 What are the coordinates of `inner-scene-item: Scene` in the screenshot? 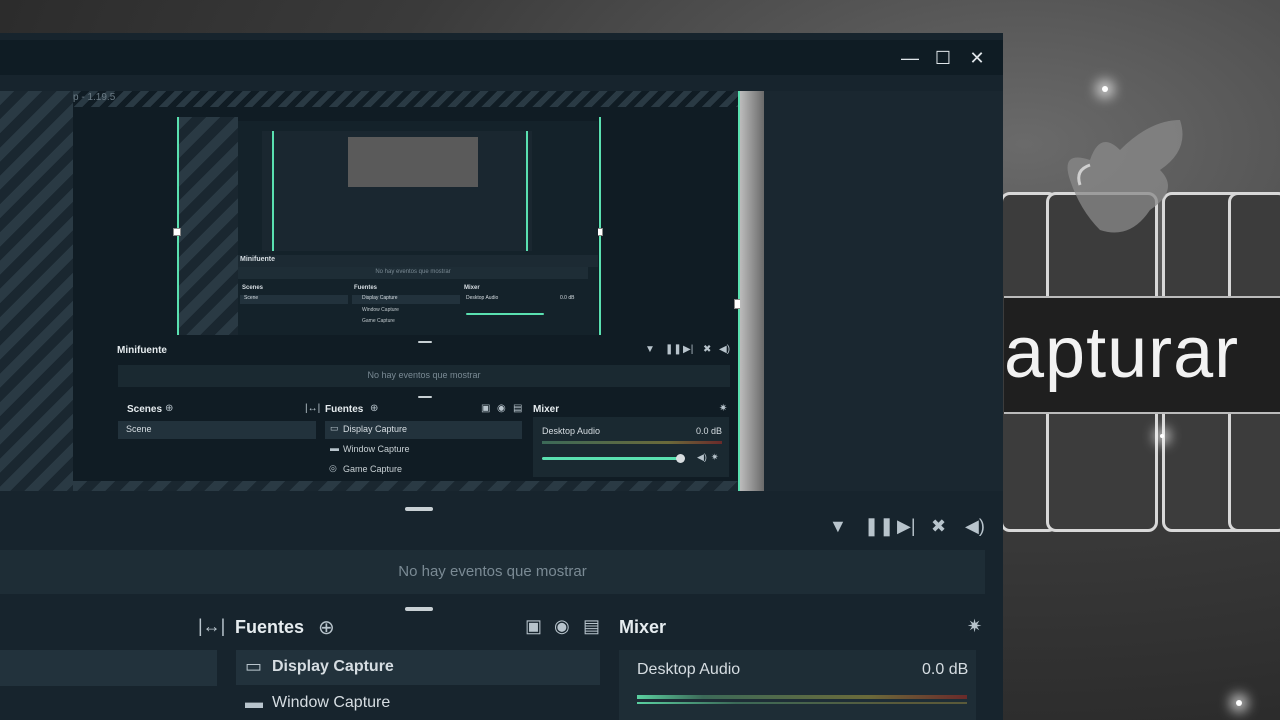 It's located at (294, 299).